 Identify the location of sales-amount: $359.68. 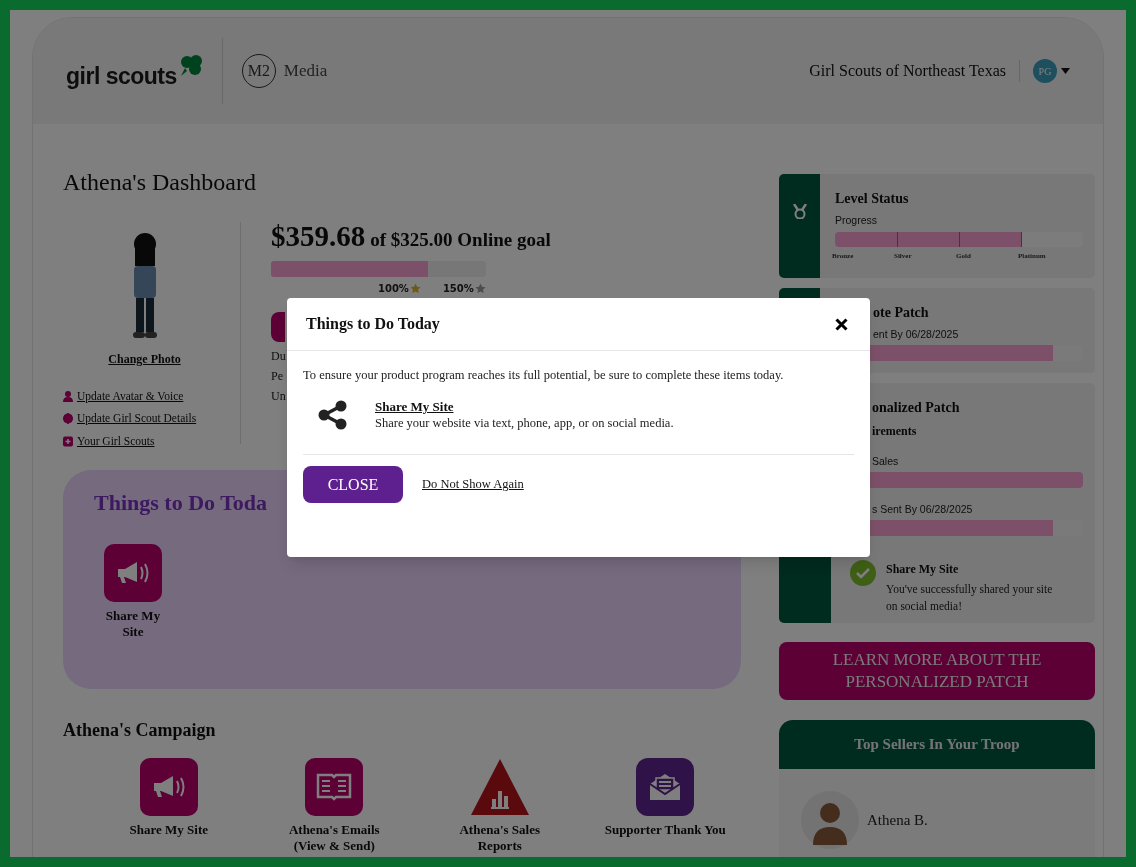
(318, 236).